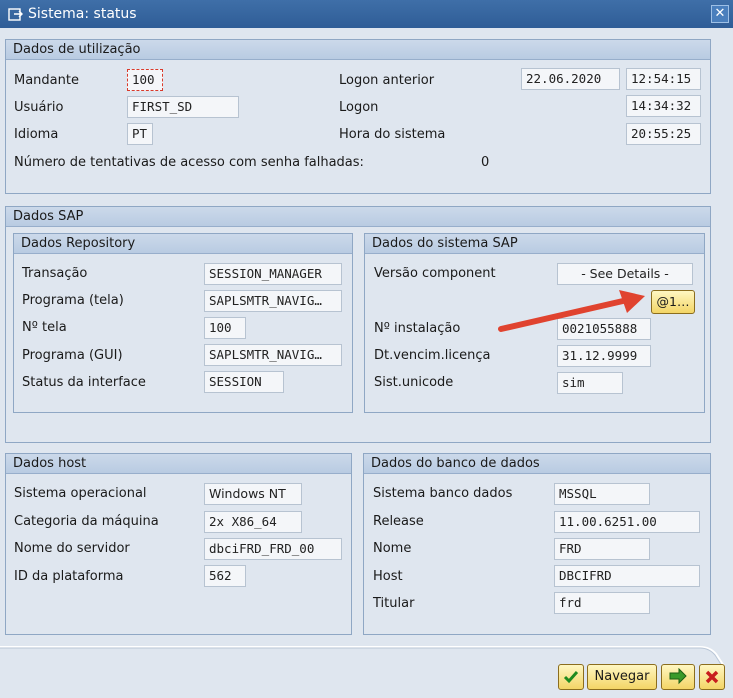 This screenshot has width=733, height=698. Describe the element at coordinates (392, 134) in the screenshot. I see `system-time-label: Hora do sistema` at that location.